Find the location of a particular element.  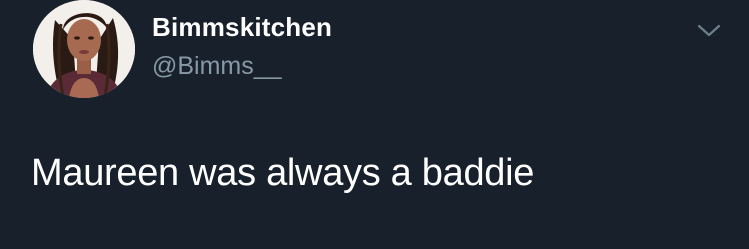

user-handle: @Bimms__ is located at coordinates (217, 66).